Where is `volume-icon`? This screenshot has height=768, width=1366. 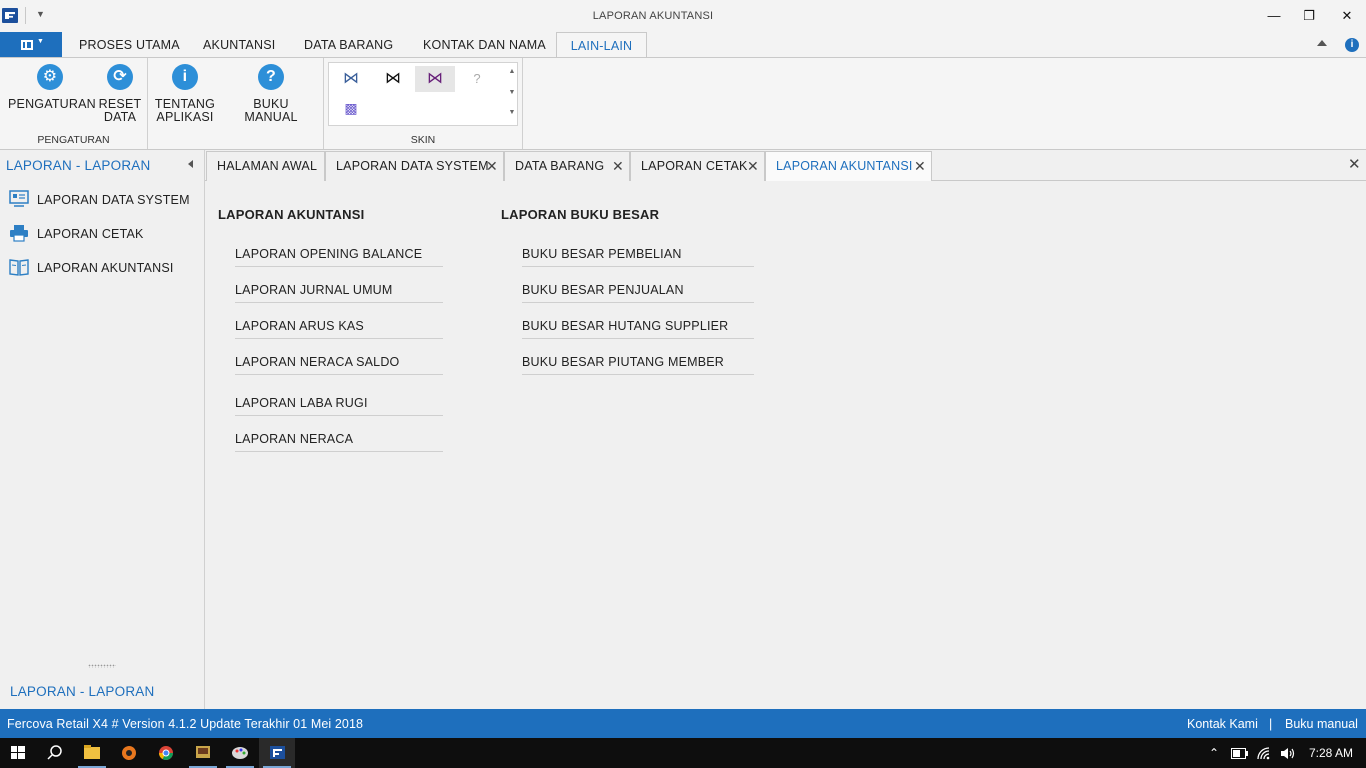 volume-icon is located at coordinates (1288, 753).